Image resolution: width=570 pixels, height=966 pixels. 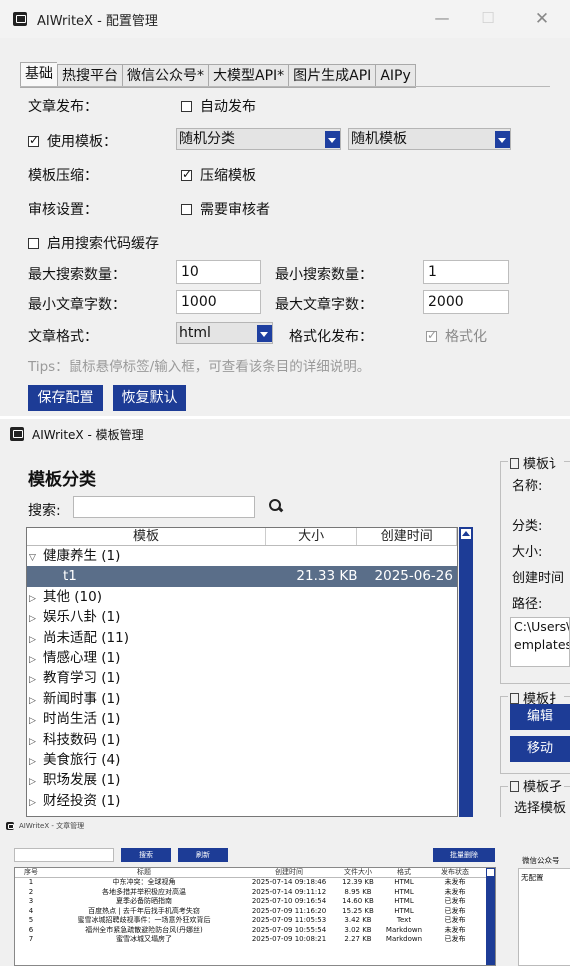 What do you see at coordinates (289, 939) in the screenshot?
I see `article-created: 2025-07-09 10:08:21` at bounding box center [289, 939].